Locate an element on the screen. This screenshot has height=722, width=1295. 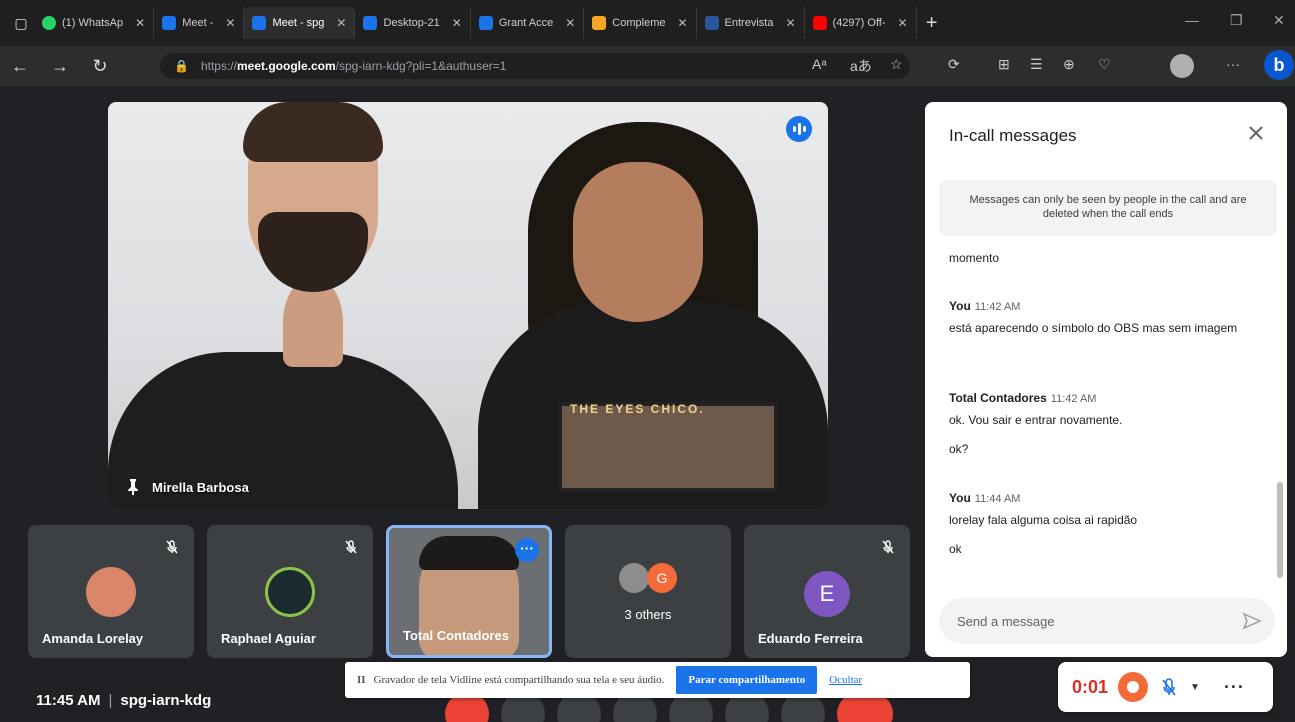
tab-meet-active: Meet - spg ✕ is located at coordinates (300, 23).